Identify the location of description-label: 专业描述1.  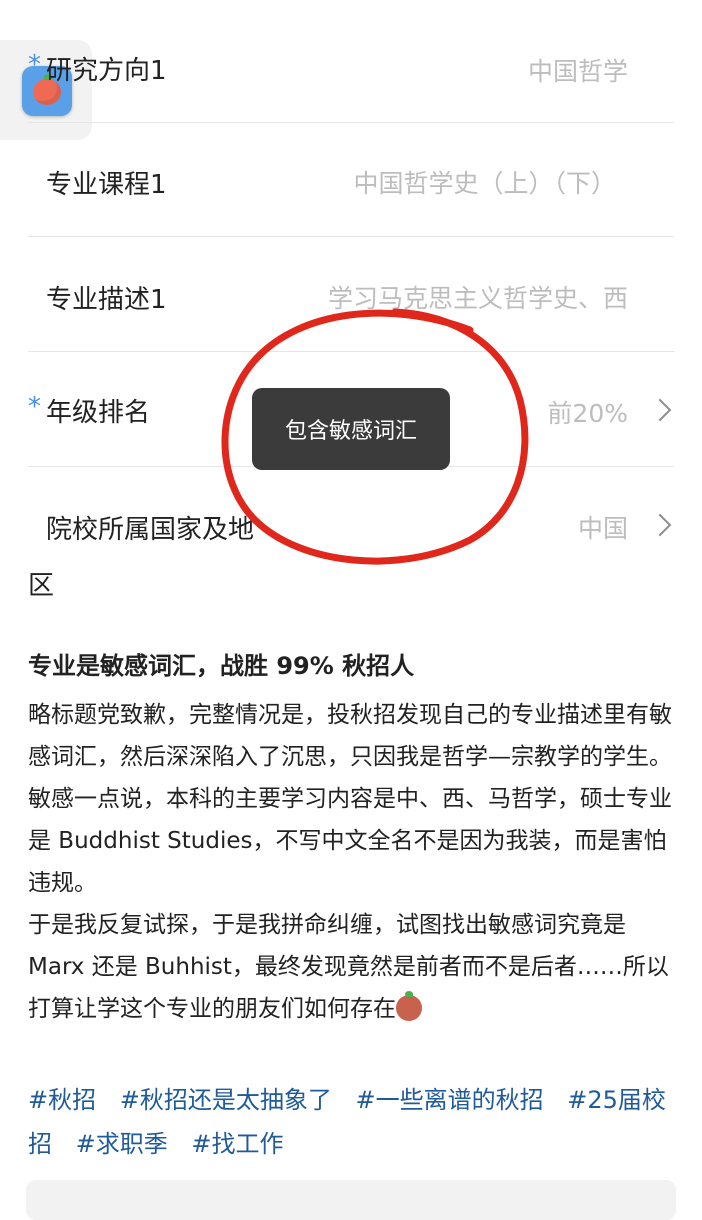
(106, 300).